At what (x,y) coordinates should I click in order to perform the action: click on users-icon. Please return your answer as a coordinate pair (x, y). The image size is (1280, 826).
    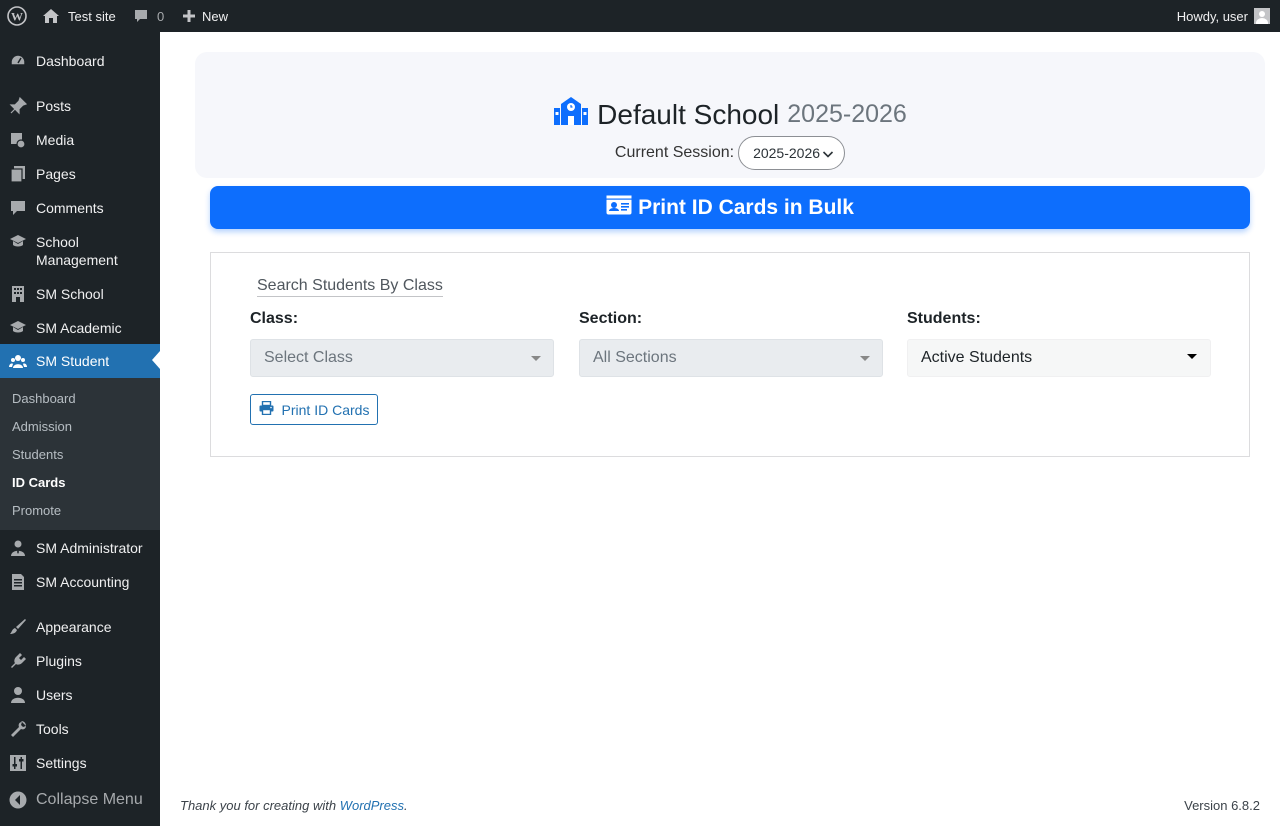
    Looking at the image, I should click on (18, 361).